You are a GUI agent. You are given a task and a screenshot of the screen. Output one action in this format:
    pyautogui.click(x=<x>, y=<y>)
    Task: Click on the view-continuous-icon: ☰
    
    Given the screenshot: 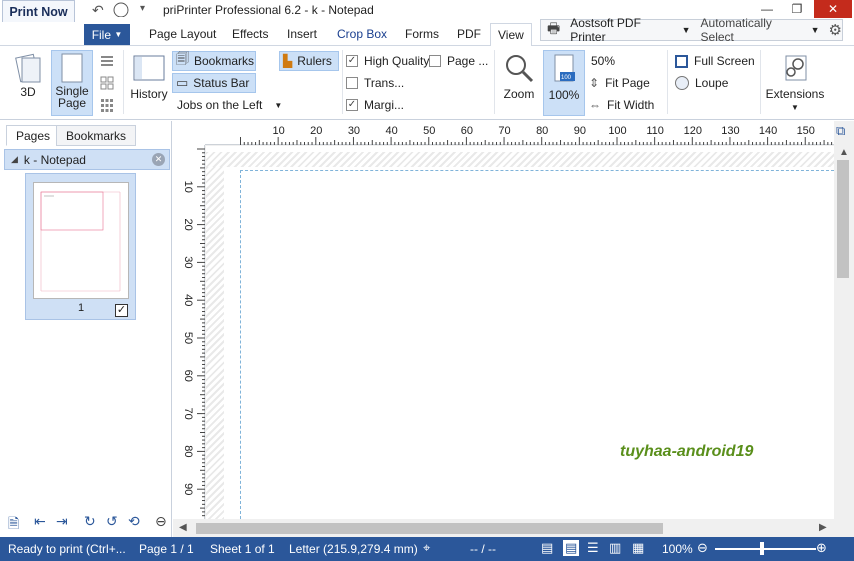 What is the action you would take?
    pyautogui.click(x=593, y=548)
    